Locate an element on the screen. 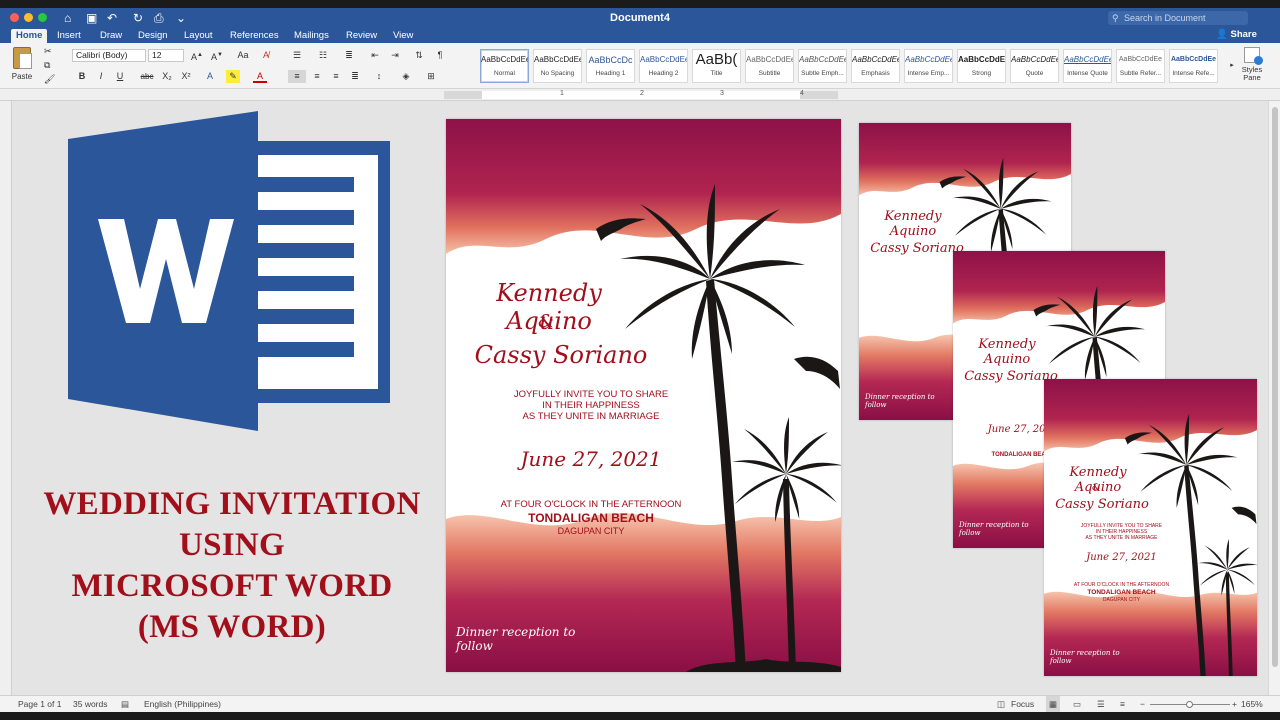 Image resolution: width=1280 pixels, height=720 pixels. outline-icon: ☰ is located at coordinates (1101, 704).